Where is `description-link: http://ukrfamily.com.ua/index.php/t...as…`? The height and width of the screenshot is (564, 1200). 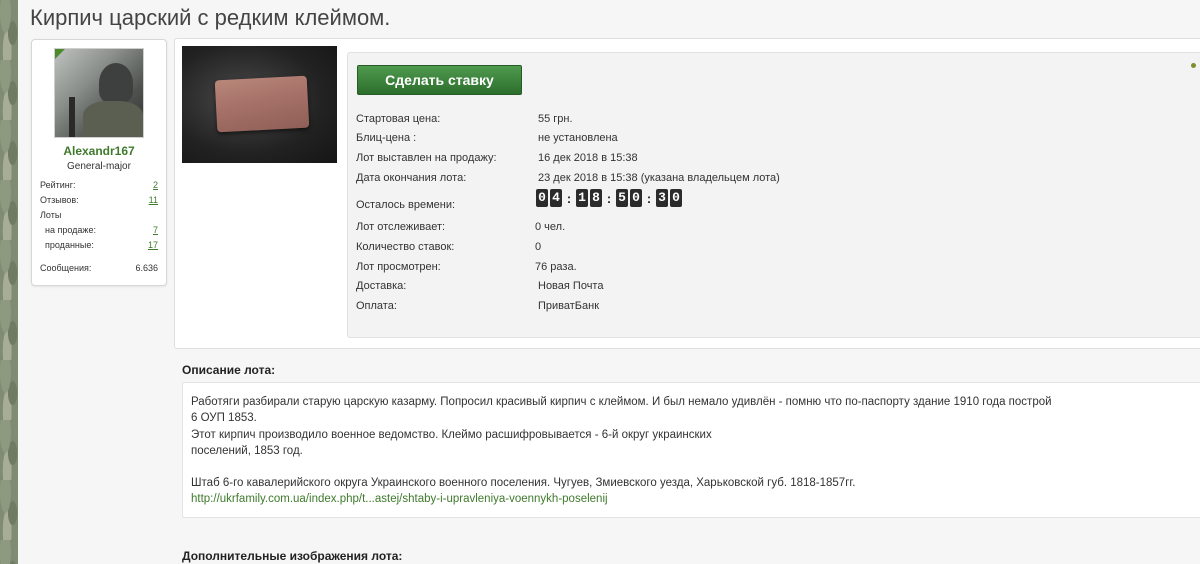 description-link: http://ukrfamily.com.ua/index.php/t...as… is located at coordinates (399, 499).